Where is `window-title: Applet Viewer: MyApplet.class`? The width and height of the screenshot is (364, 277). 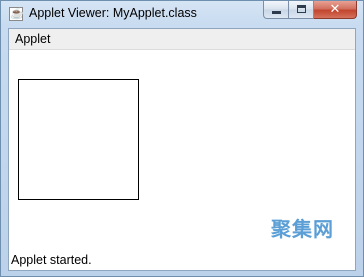
window-title: Applet Viewer: MyApplet.class is located at coordinates (113, 13).